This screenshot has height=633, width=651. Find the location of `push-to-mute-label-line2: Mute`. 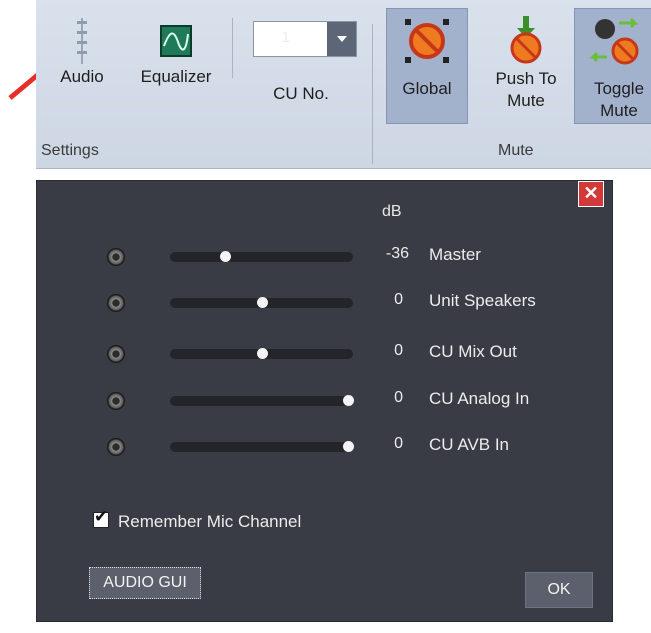

push-to-mute-label-line2: Mute is located at coordinates (526, 100).